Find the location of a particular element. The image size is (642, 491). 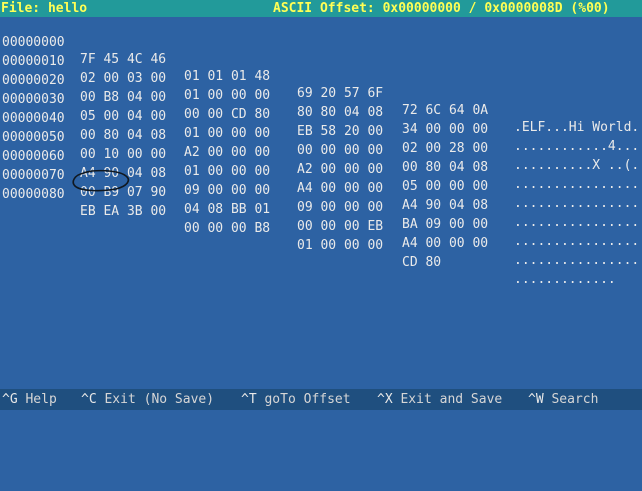

hex-group-4: 72 6C 64 0A is located at coordinates (445, 110).